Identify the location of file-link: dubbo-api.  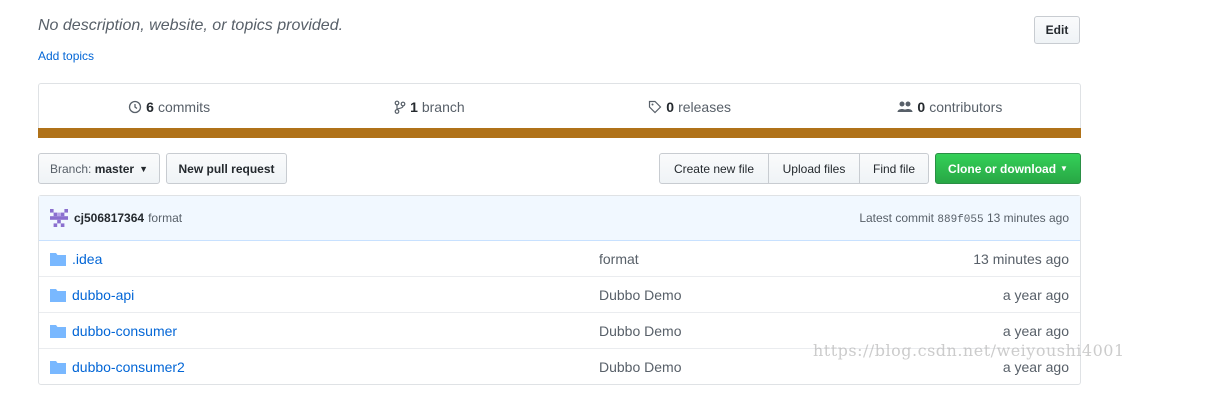
(324, 295).